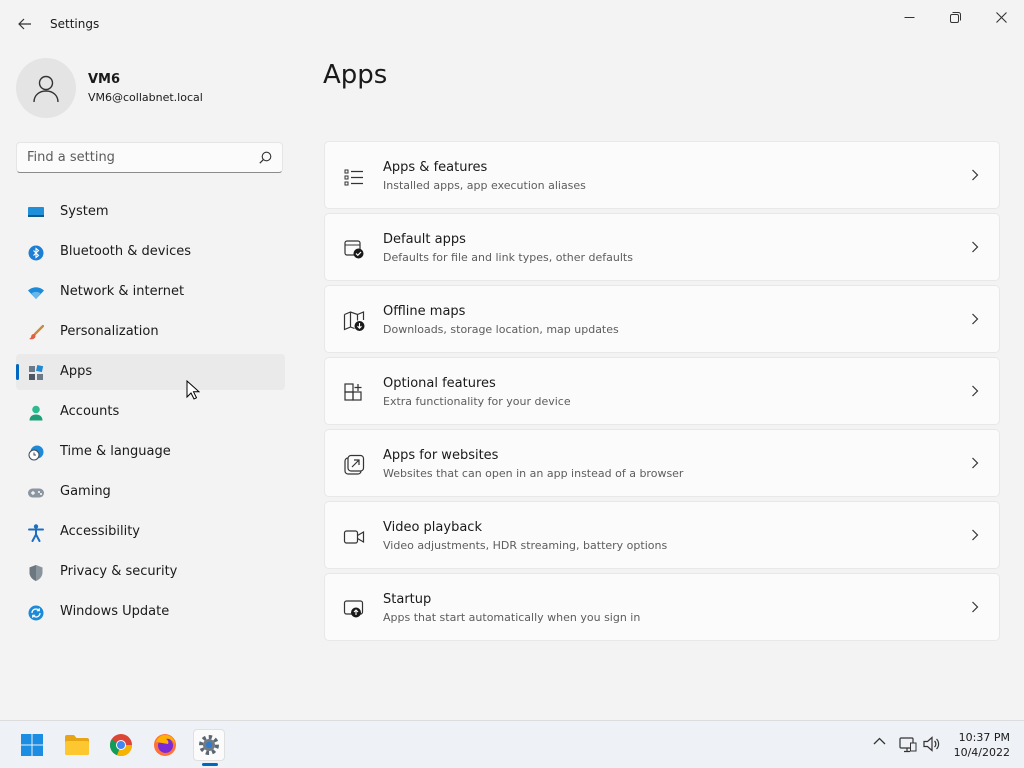  I want to click on search-box, so click(149, 157).